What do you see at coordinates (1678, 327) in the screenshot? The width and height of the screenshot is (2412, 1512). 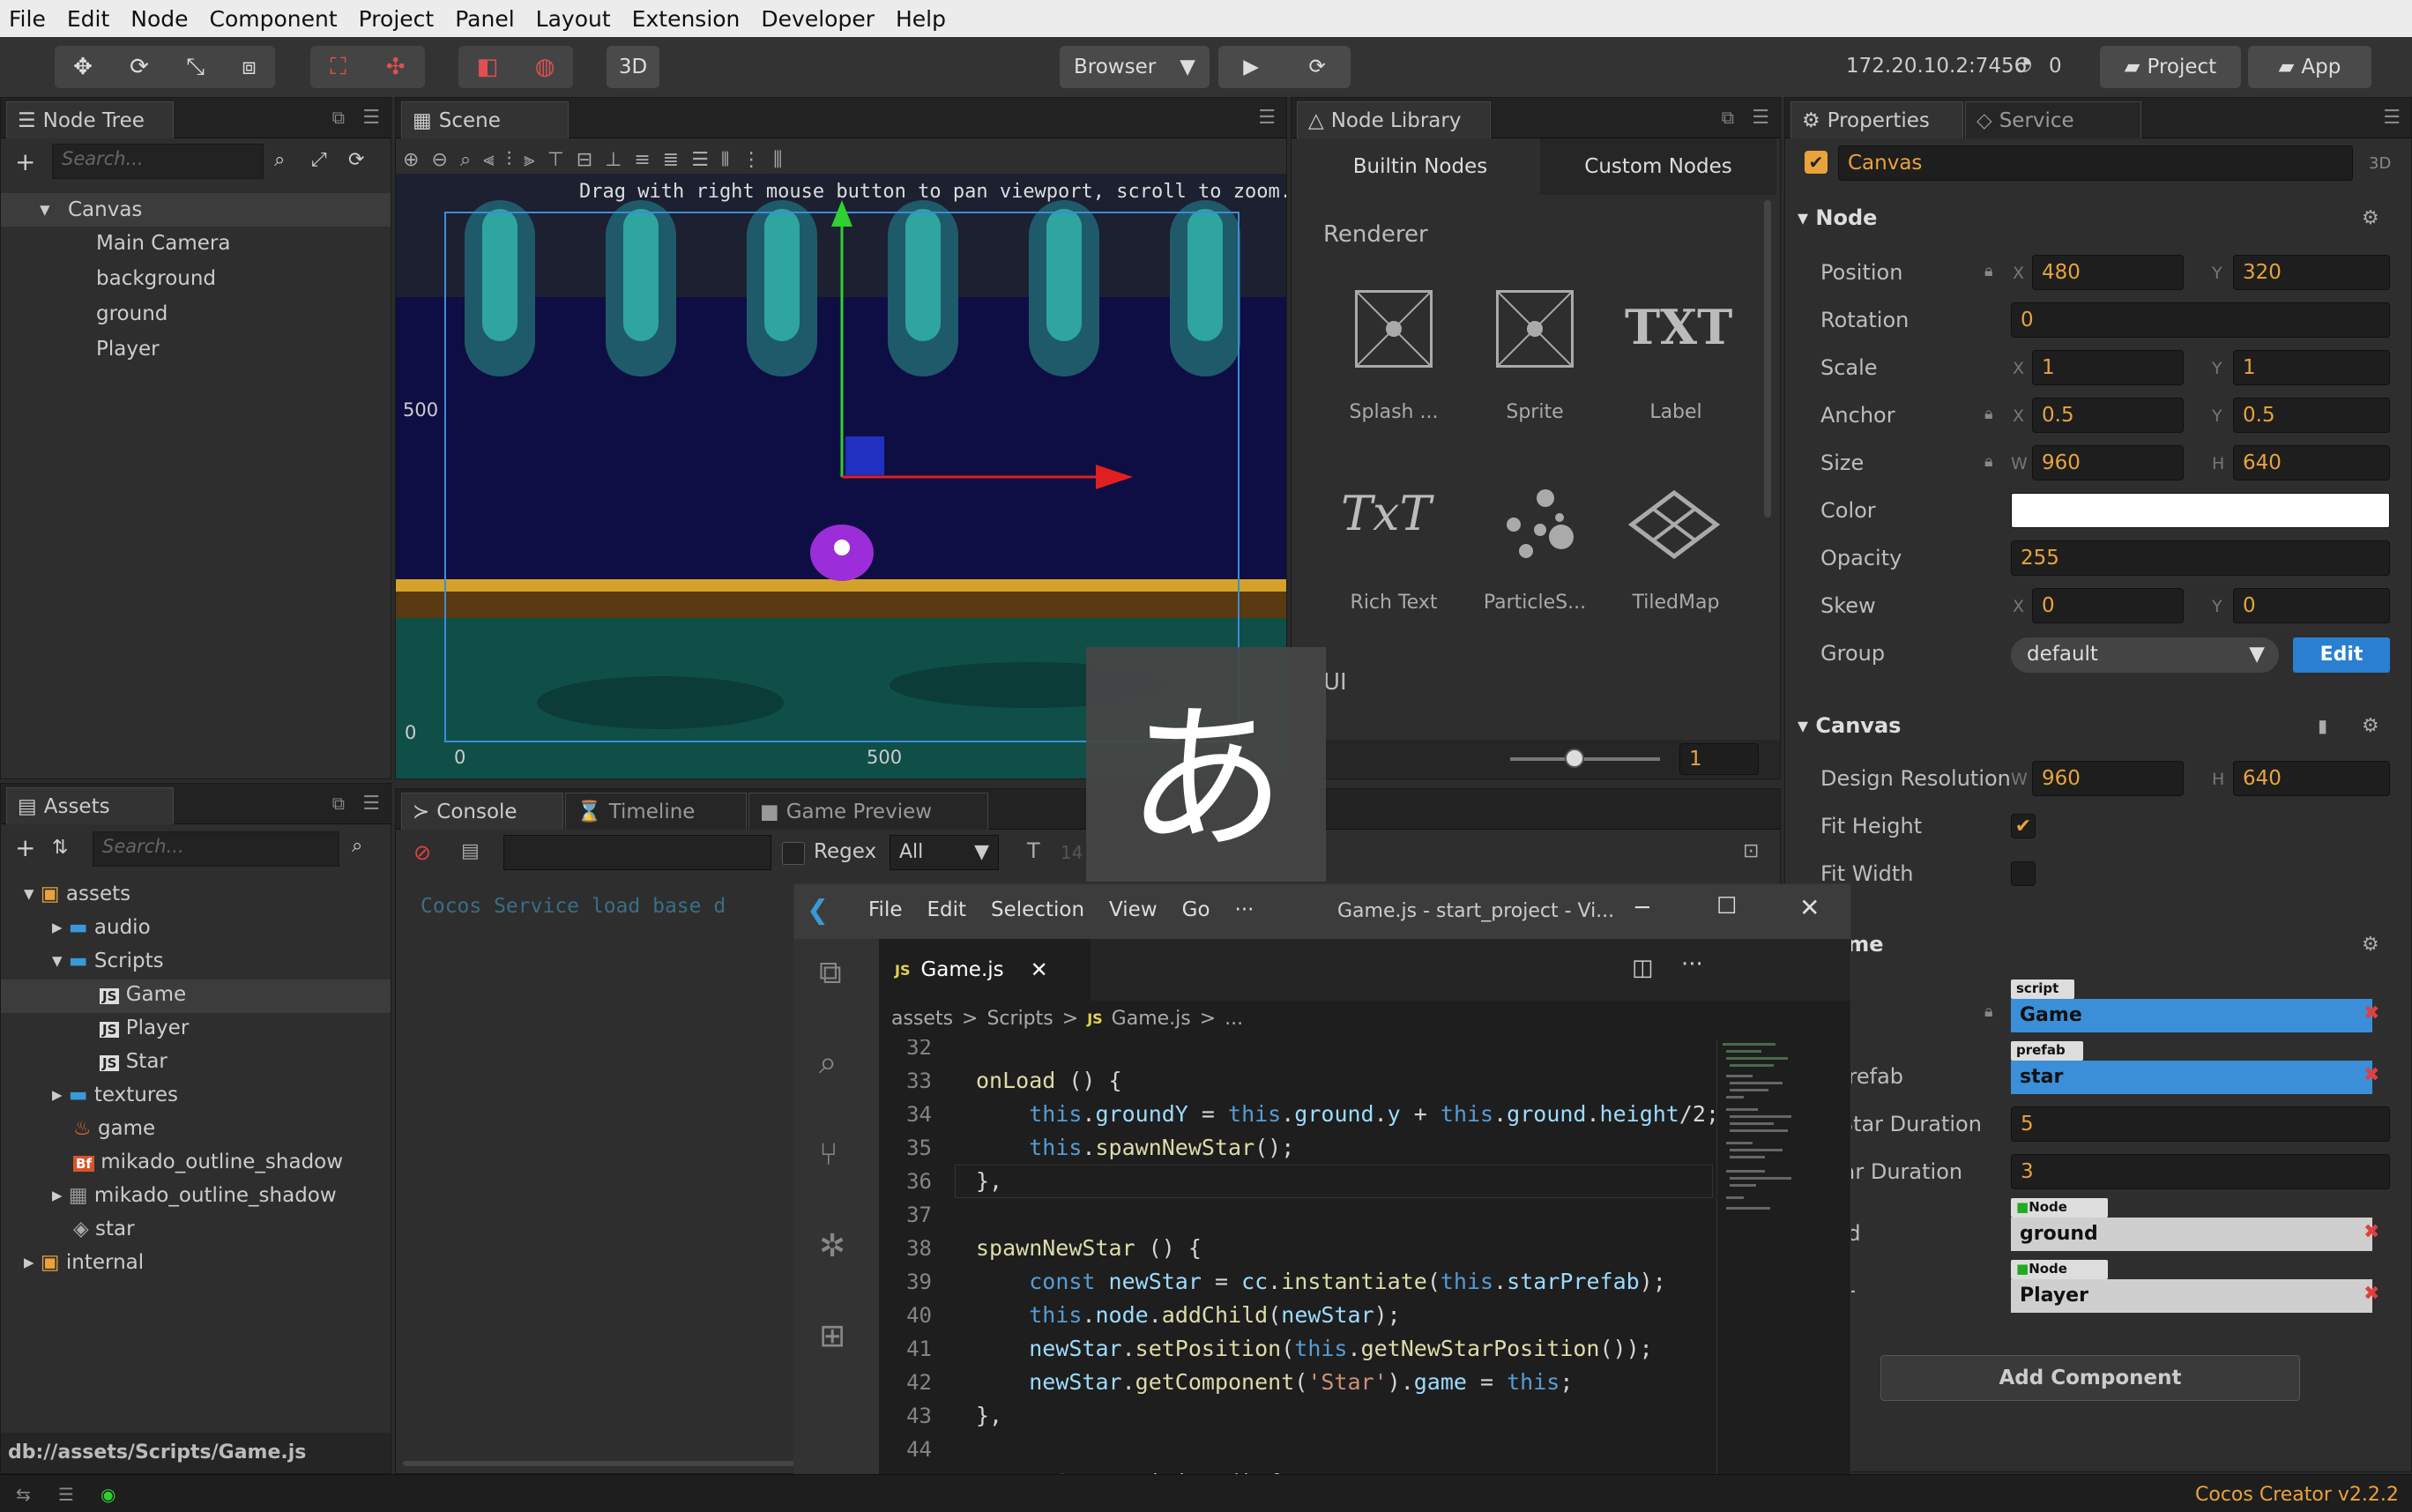 I see `label-icon: TXT` at bounding box center [1678, 327].